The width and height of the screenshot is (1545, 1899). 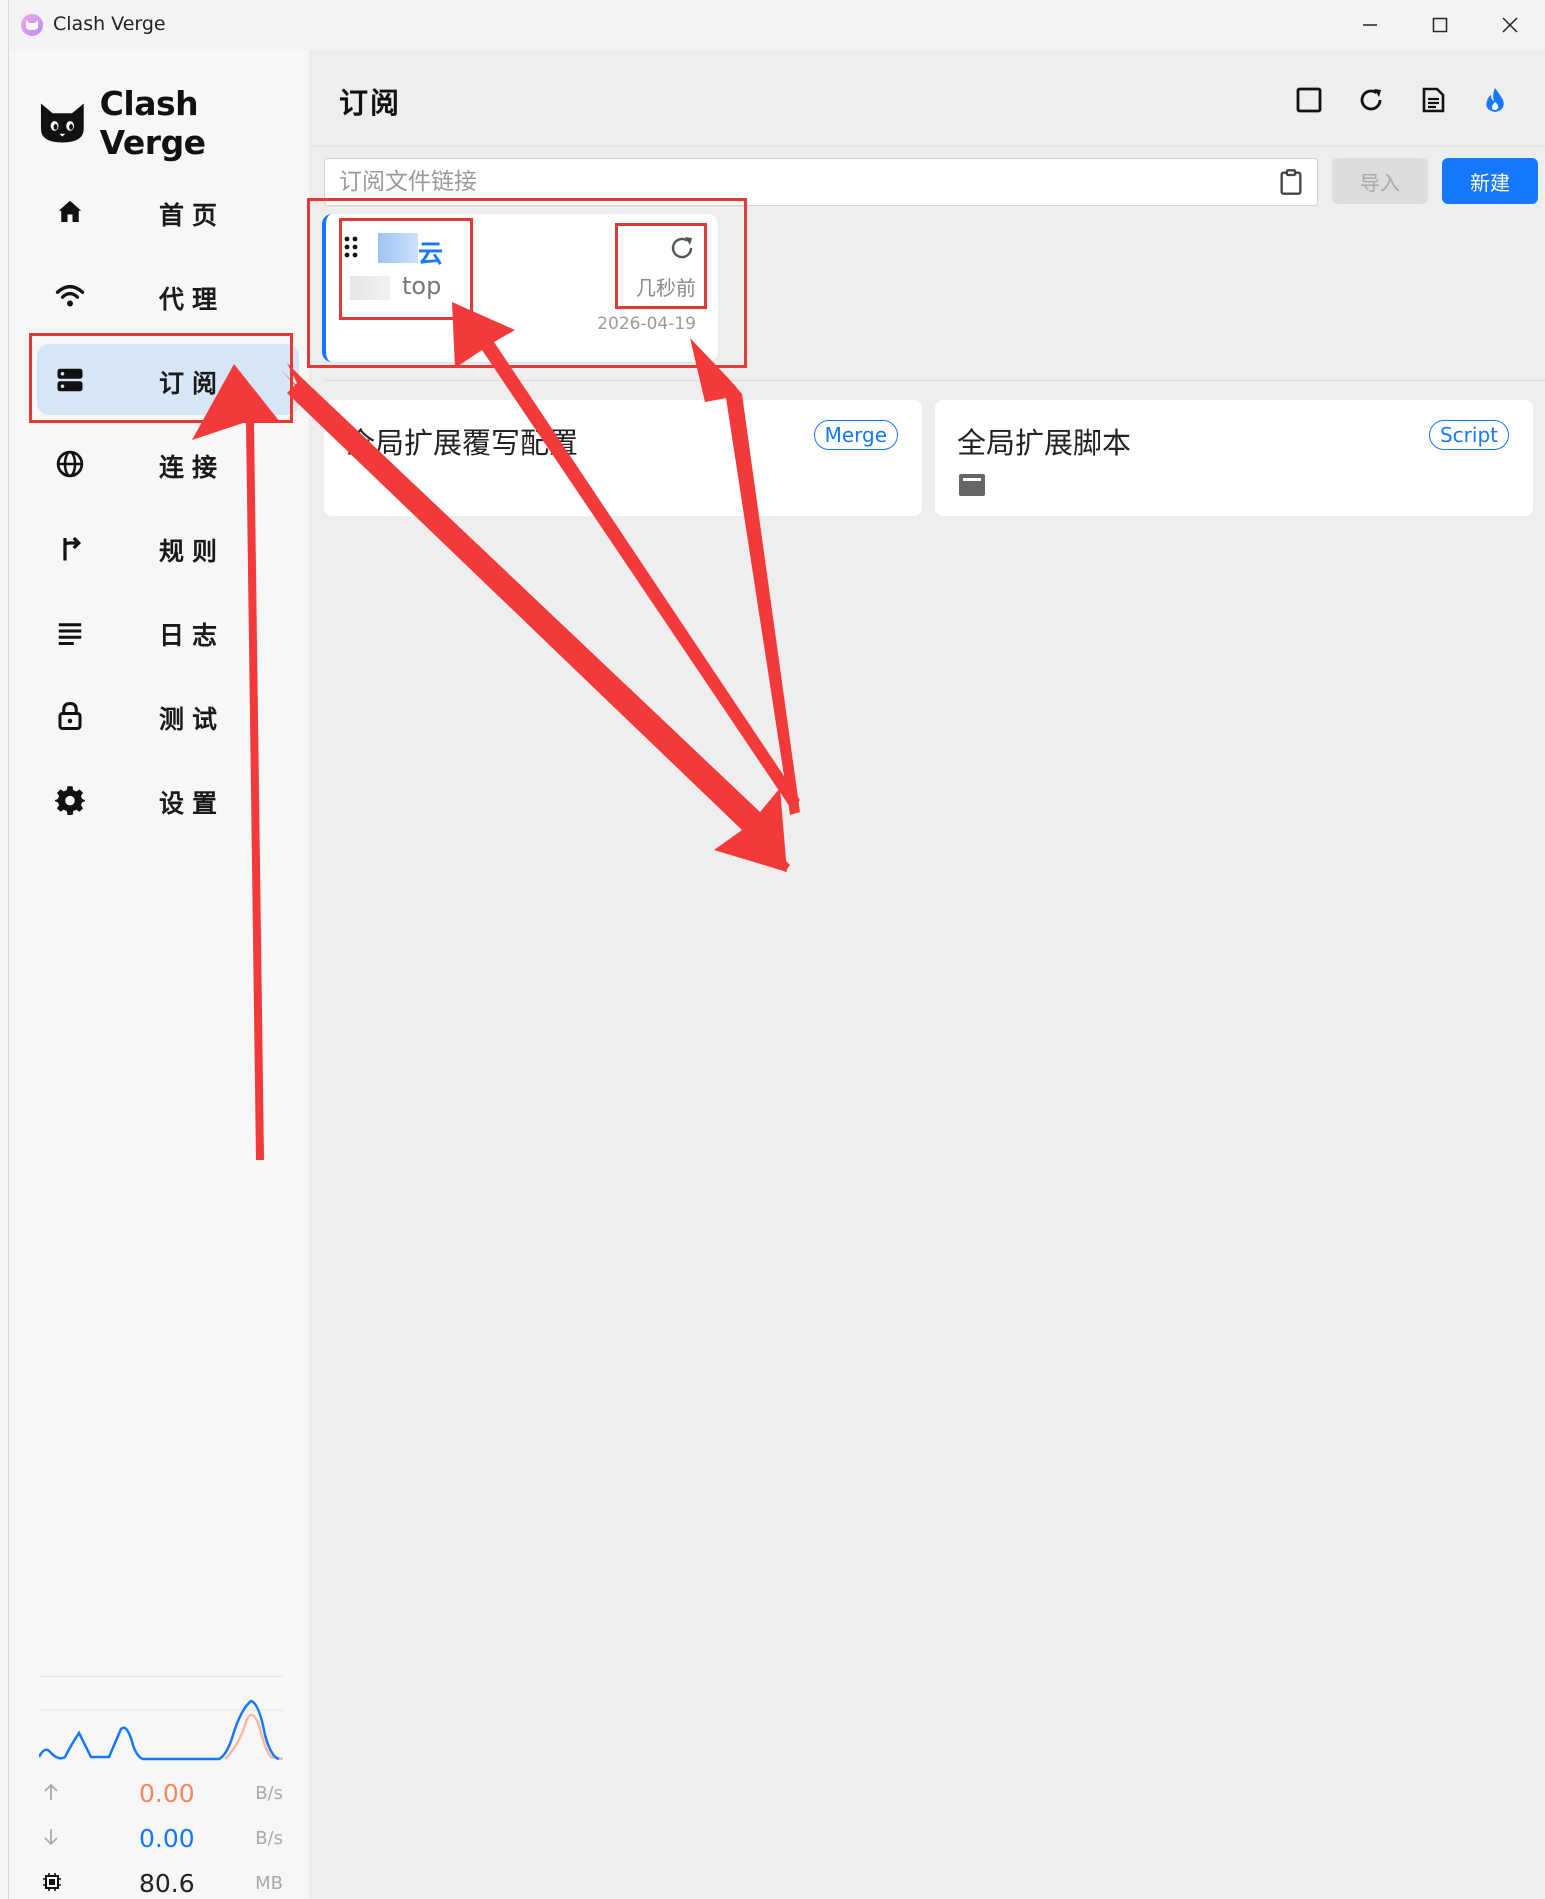 I want to click on script-badge: Script, so click(x=1468, y=435).